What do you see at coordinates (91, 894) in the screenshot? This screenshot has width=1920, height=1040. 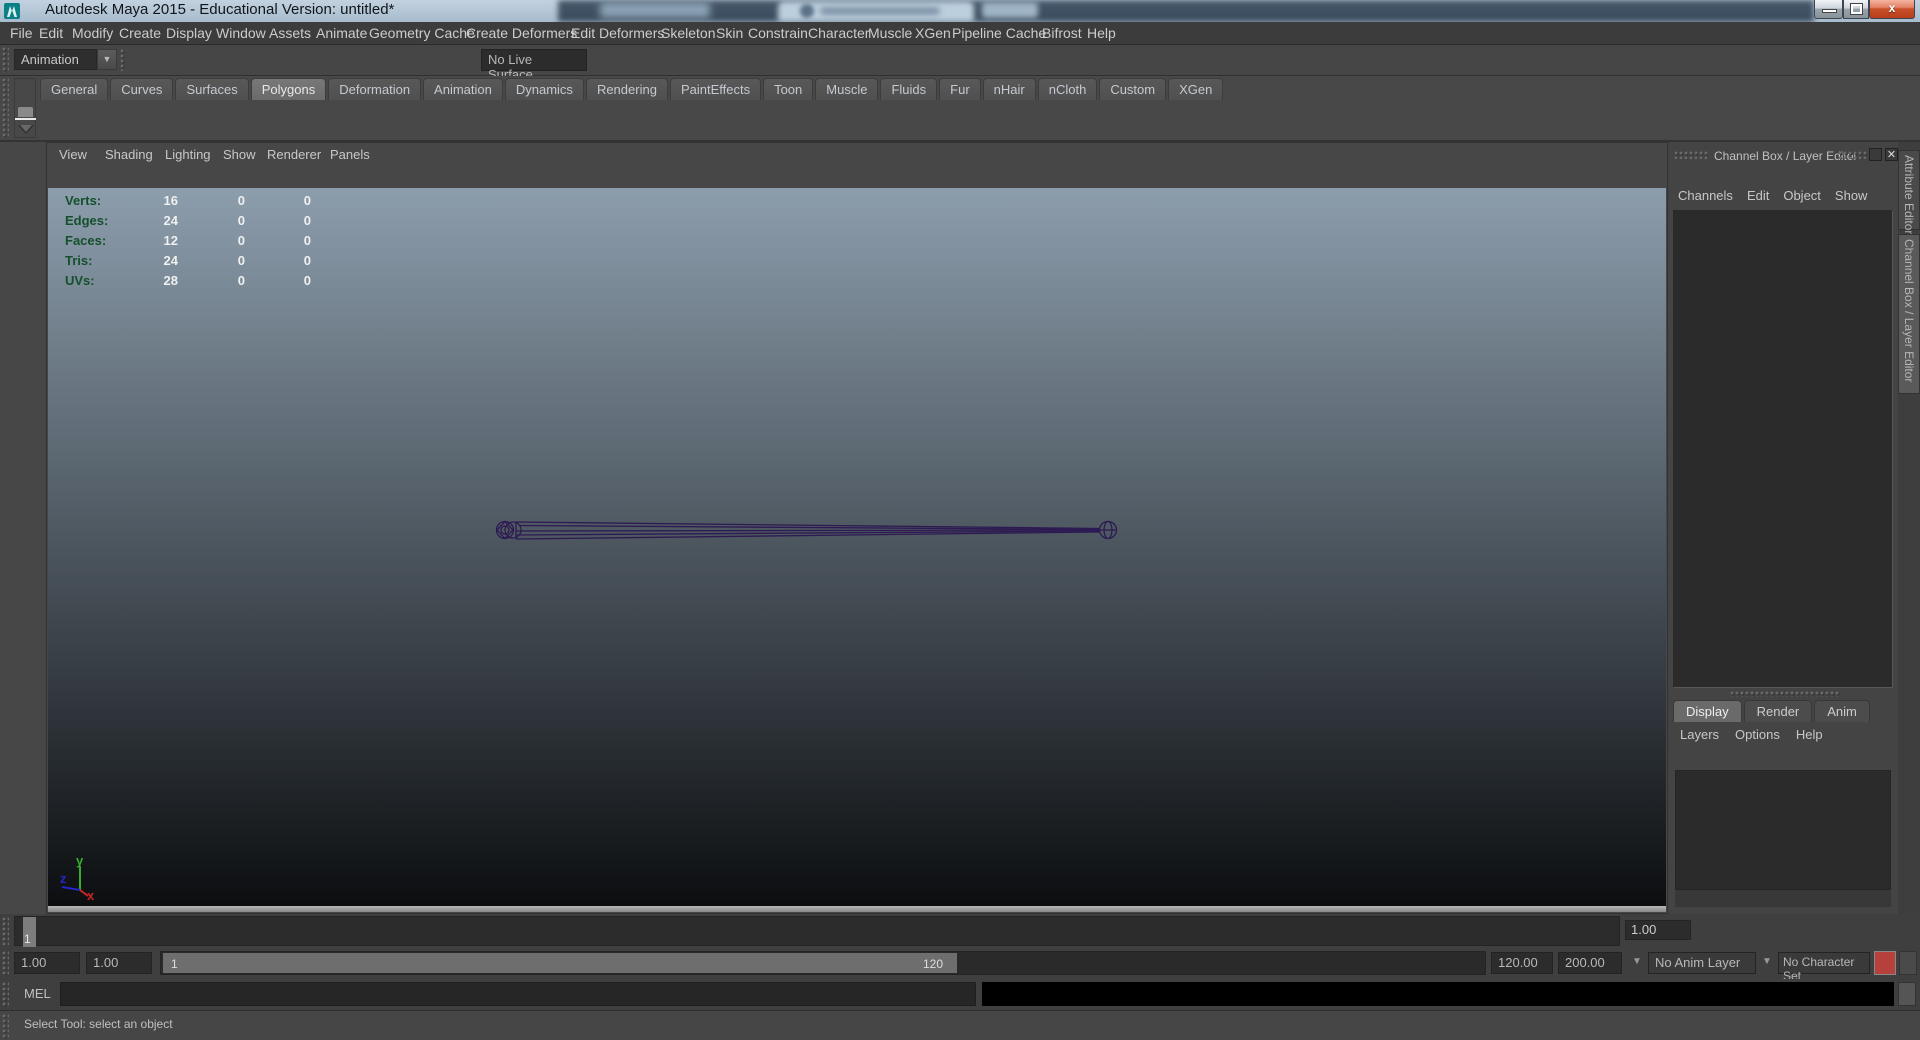 I see `svg-text: x` at bounding box center [91, 894].